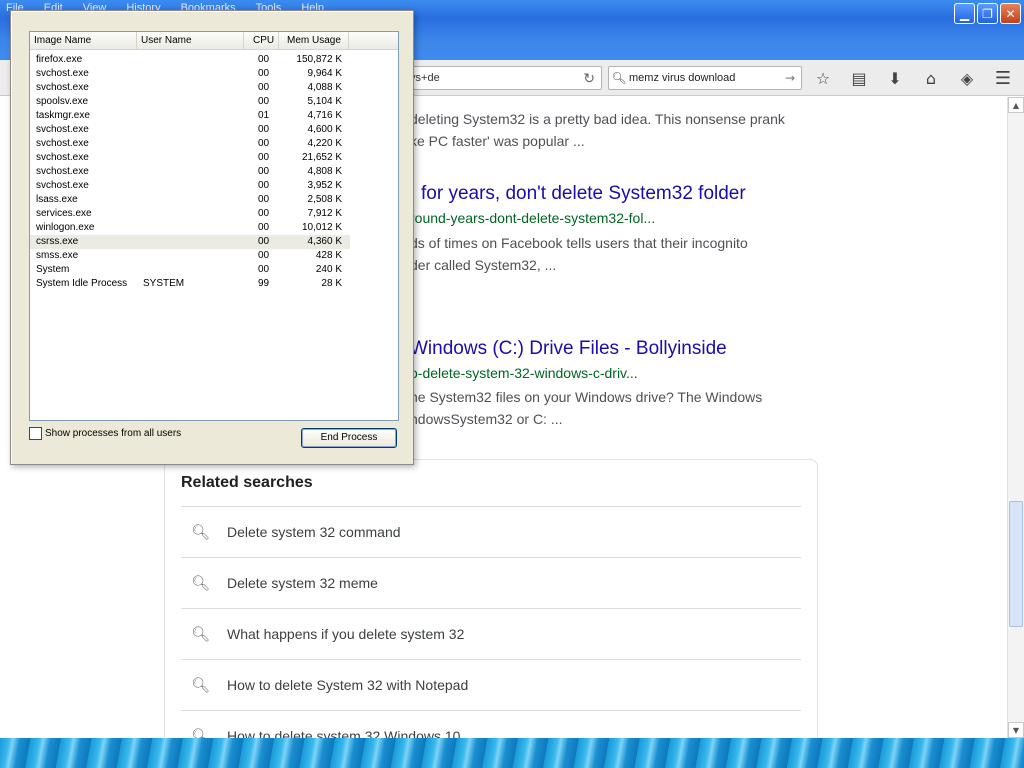  What do you see at coordinates (190, 242) in the screenshot?
I see `process-row: csrss.exe 00 4,360 K` at bounding box center [190, 242].